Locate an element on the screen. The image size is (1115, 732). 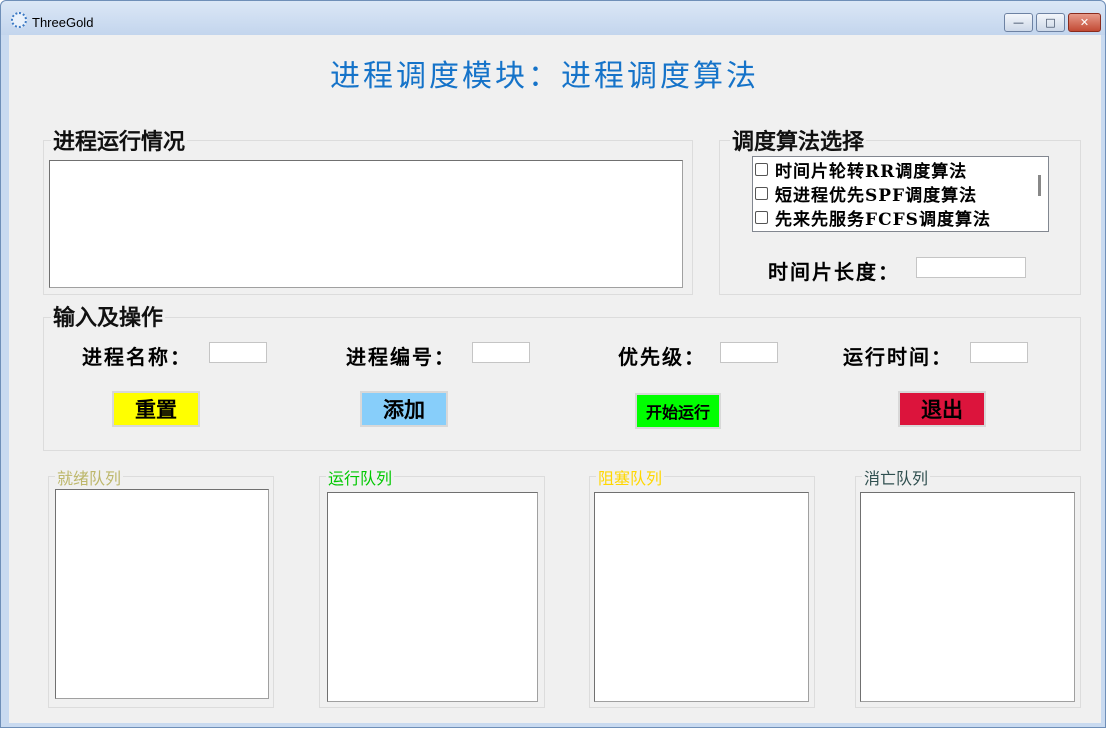
priority-label: 优先级： is located at coordinates (662, 357).